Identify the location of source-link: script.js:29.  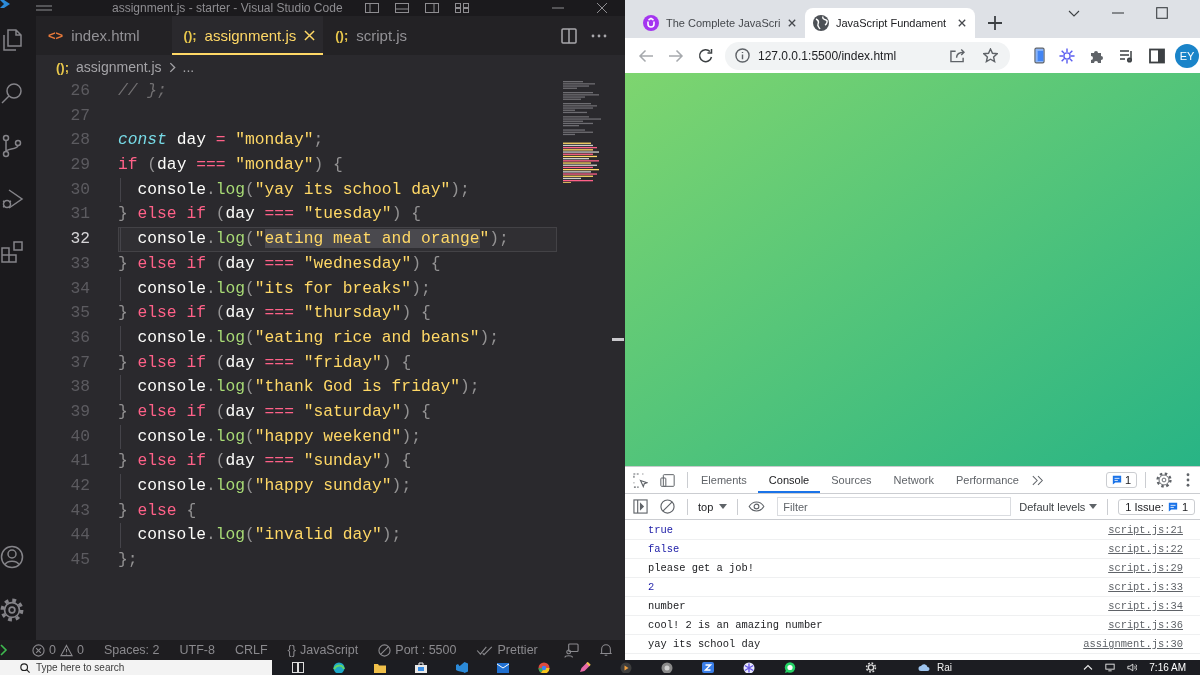
(1145, 568).